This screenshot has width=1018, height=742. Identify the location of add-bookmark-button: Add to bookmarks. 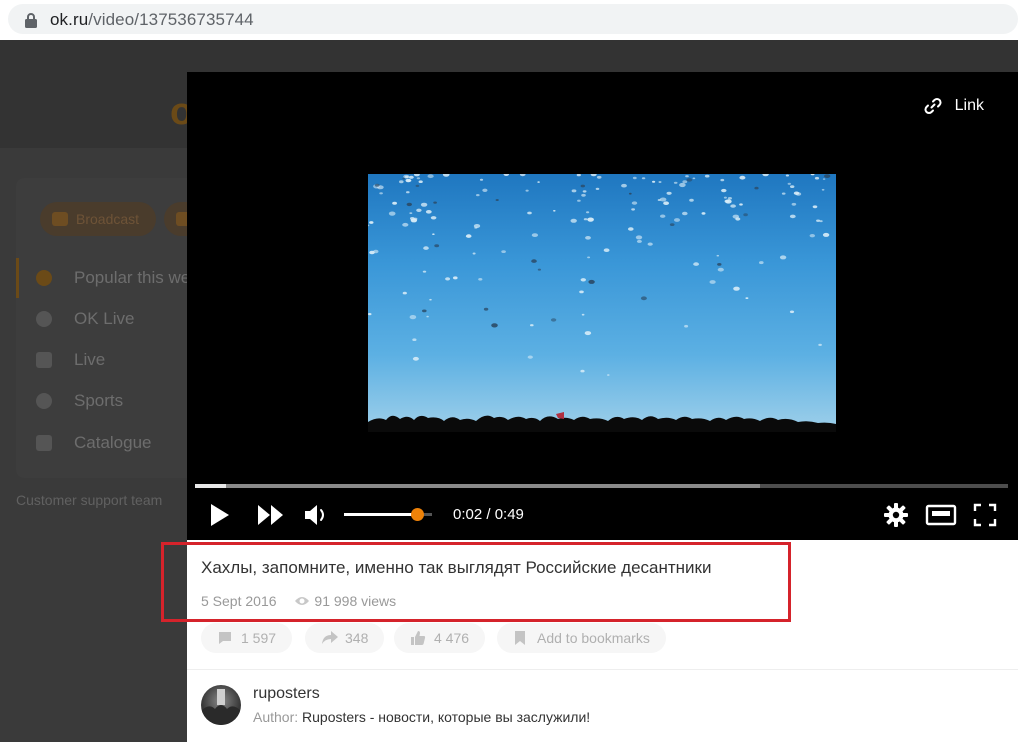
(581, 638).